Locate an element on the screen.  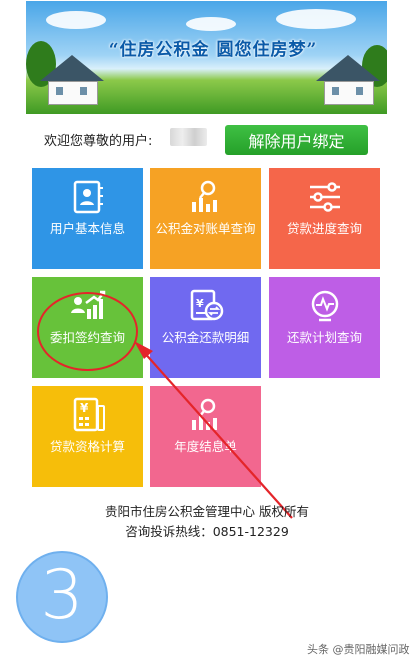
banner-image: “住房公积金 圆您住房梦” is located at coordinates (206, 57).